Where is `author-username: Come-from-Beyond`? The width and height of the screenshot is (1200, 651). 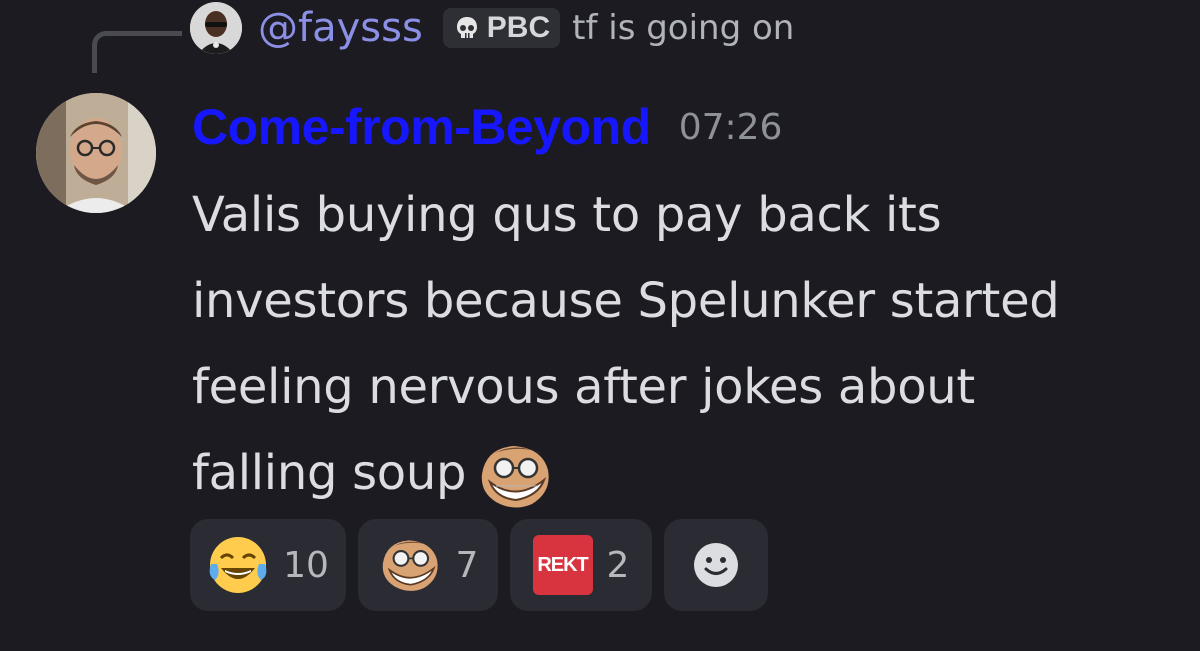 author-username: Come-from-Beyond is located at coordinates (421, 127).